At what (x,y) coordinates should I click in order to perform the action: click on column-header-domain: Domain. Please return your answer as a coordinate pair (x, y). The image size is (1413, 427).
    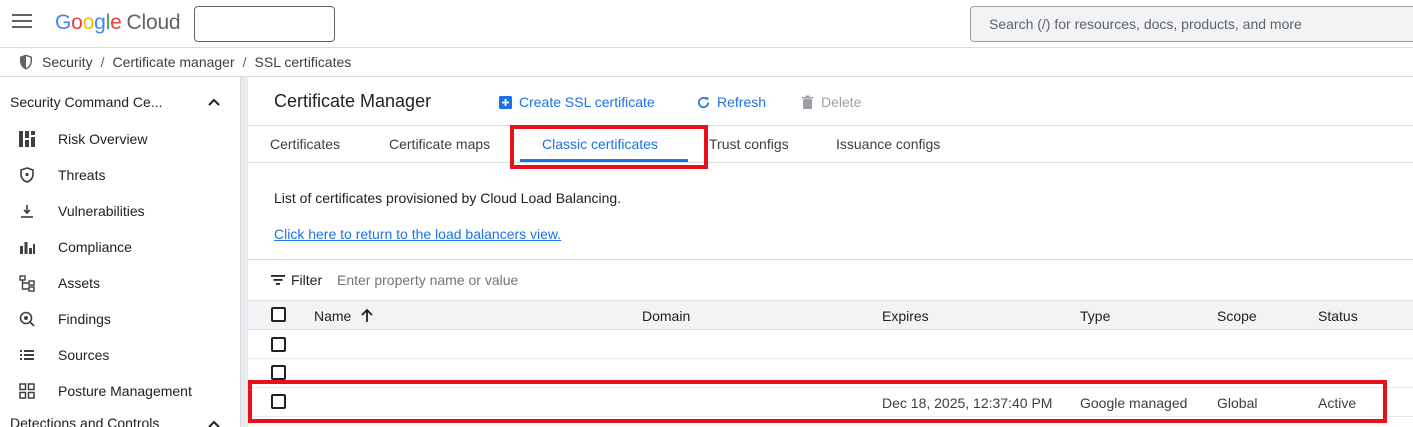
    Looking at the image, I should click on (666, 316).